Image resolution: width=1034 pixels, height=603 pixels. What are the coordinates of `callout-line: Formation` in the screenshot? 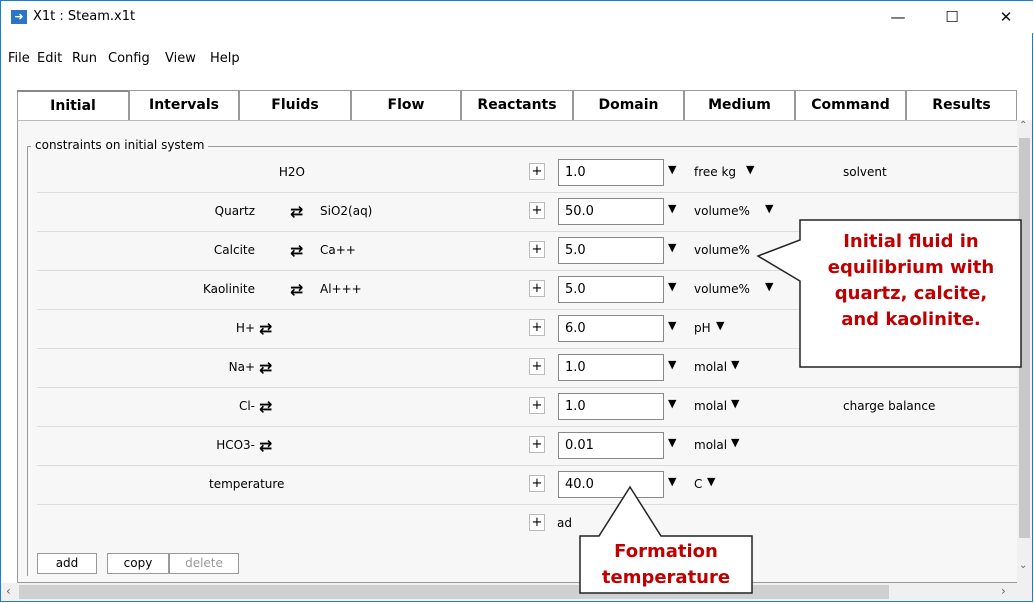 It's located at (666, 551).